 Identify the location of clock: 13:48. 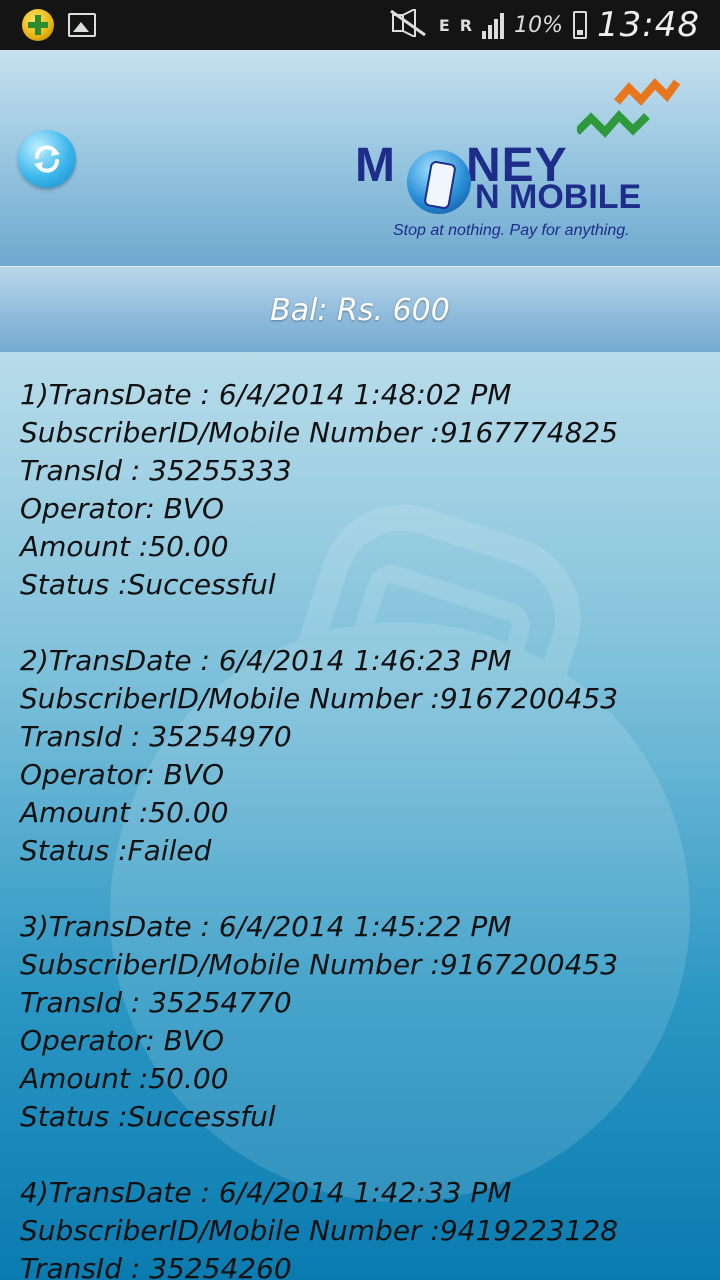
(648, 25).